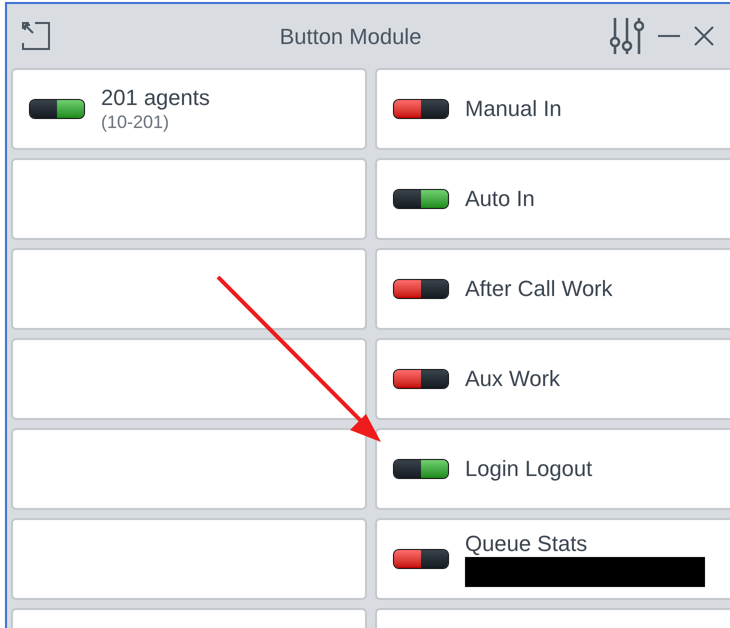  Describe the element at coordinates (528, 469) in the screenshot. I see `button-label: Login Logout` at that location.